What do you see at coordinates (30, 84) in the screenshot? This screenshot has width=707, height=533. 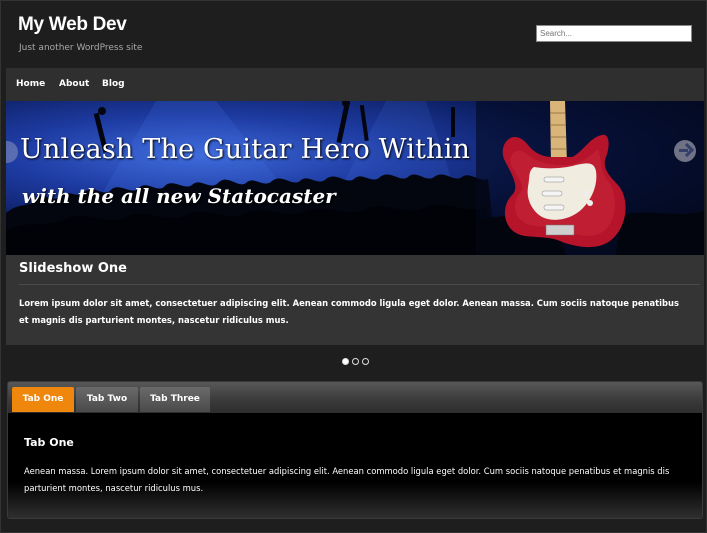 I see `nav-item-home: Home` at bounding box center [30, 84].